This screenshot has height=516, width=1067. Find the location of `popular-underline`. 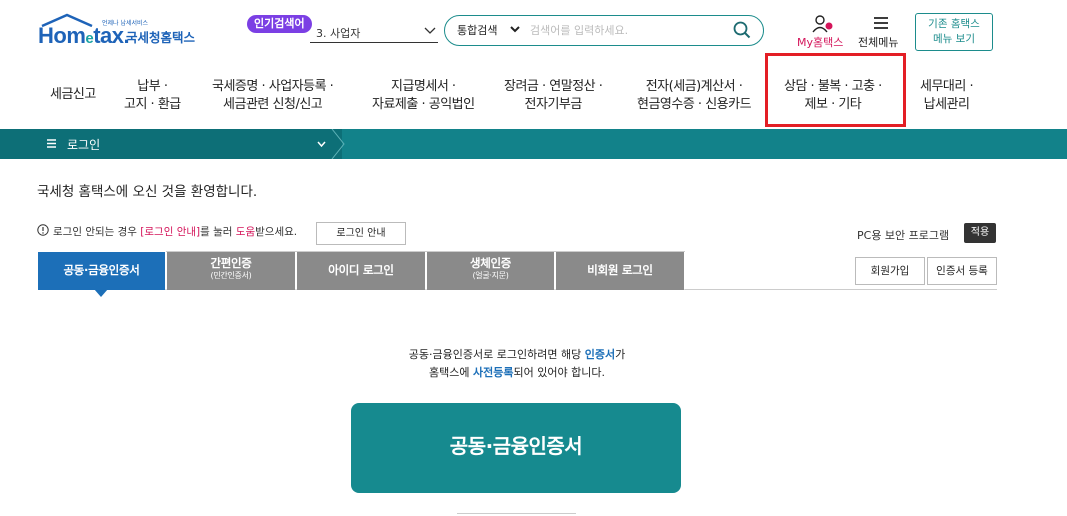

popular-underline is located at coordinates (374, 42).